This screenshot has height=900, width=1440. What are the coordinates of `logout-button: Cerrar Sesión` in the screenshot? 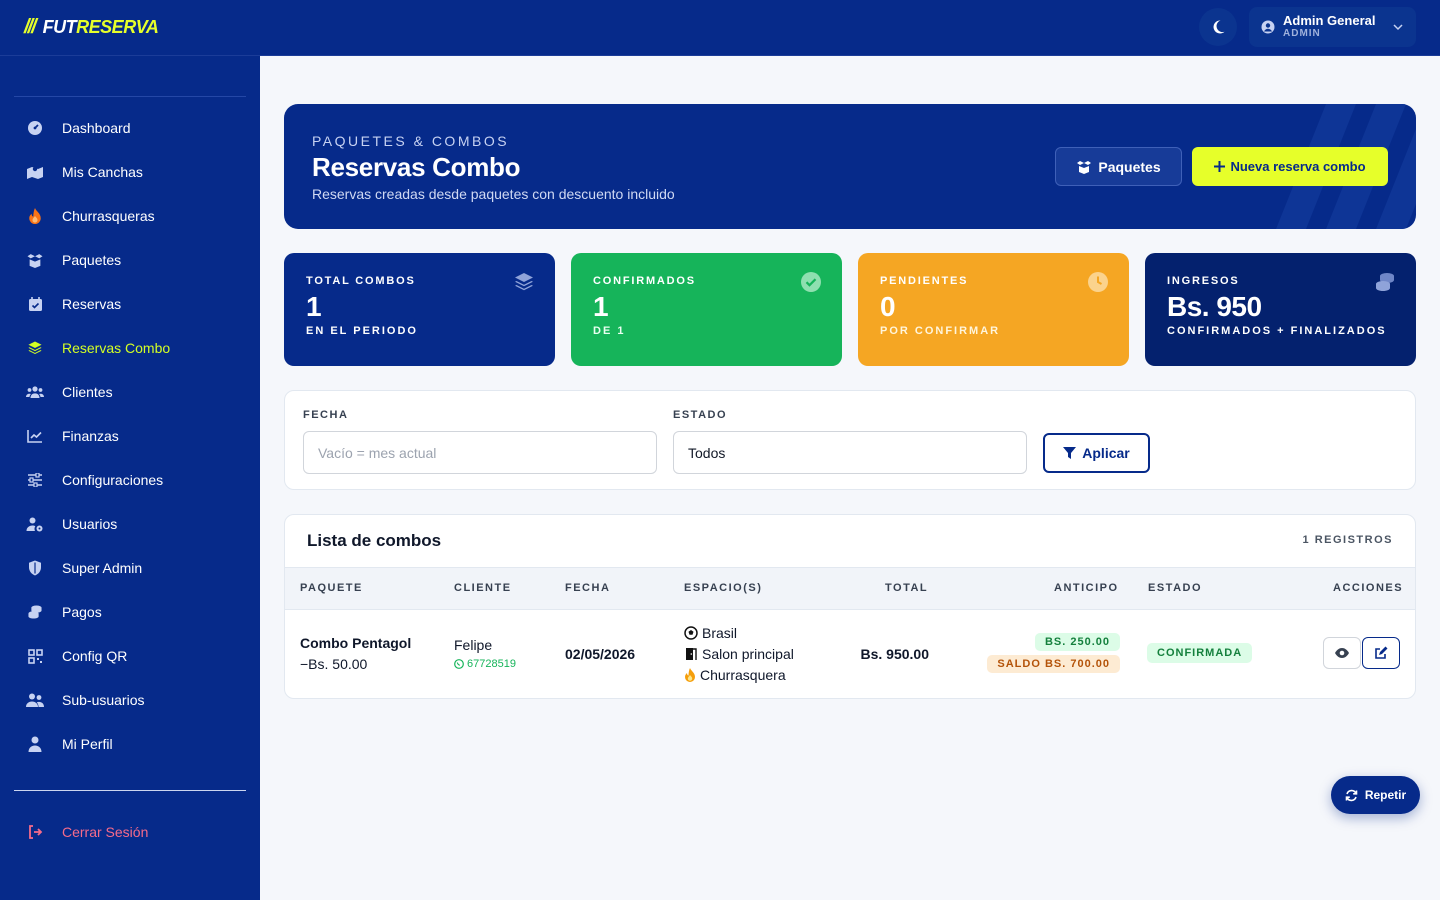 It's located at (130, 832).